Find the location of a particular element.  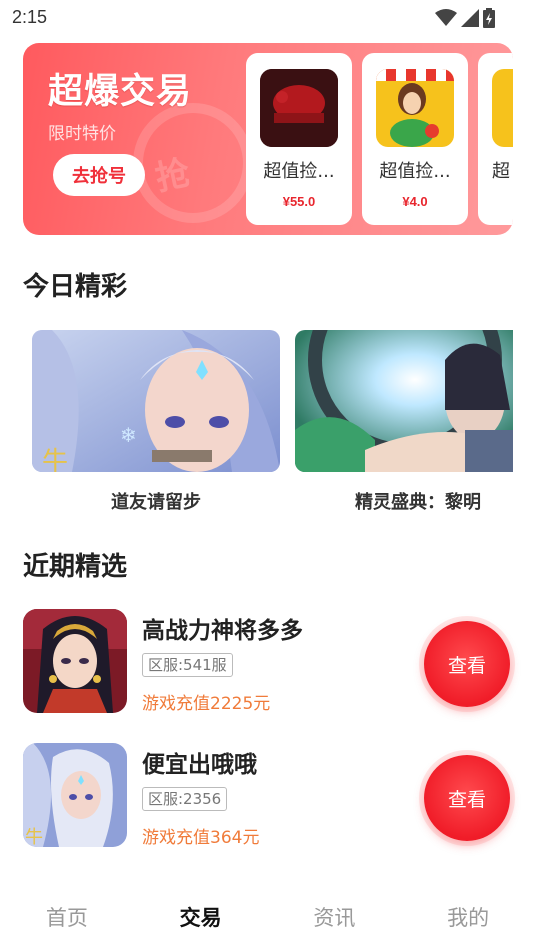

nav-item-home: 首页 is located at coordinates (67, 915).